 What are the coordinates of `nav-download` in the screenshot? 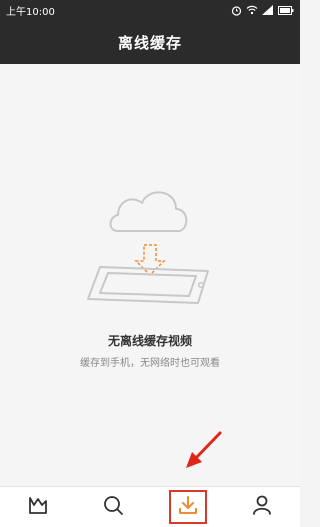 It's located at (187, 507).